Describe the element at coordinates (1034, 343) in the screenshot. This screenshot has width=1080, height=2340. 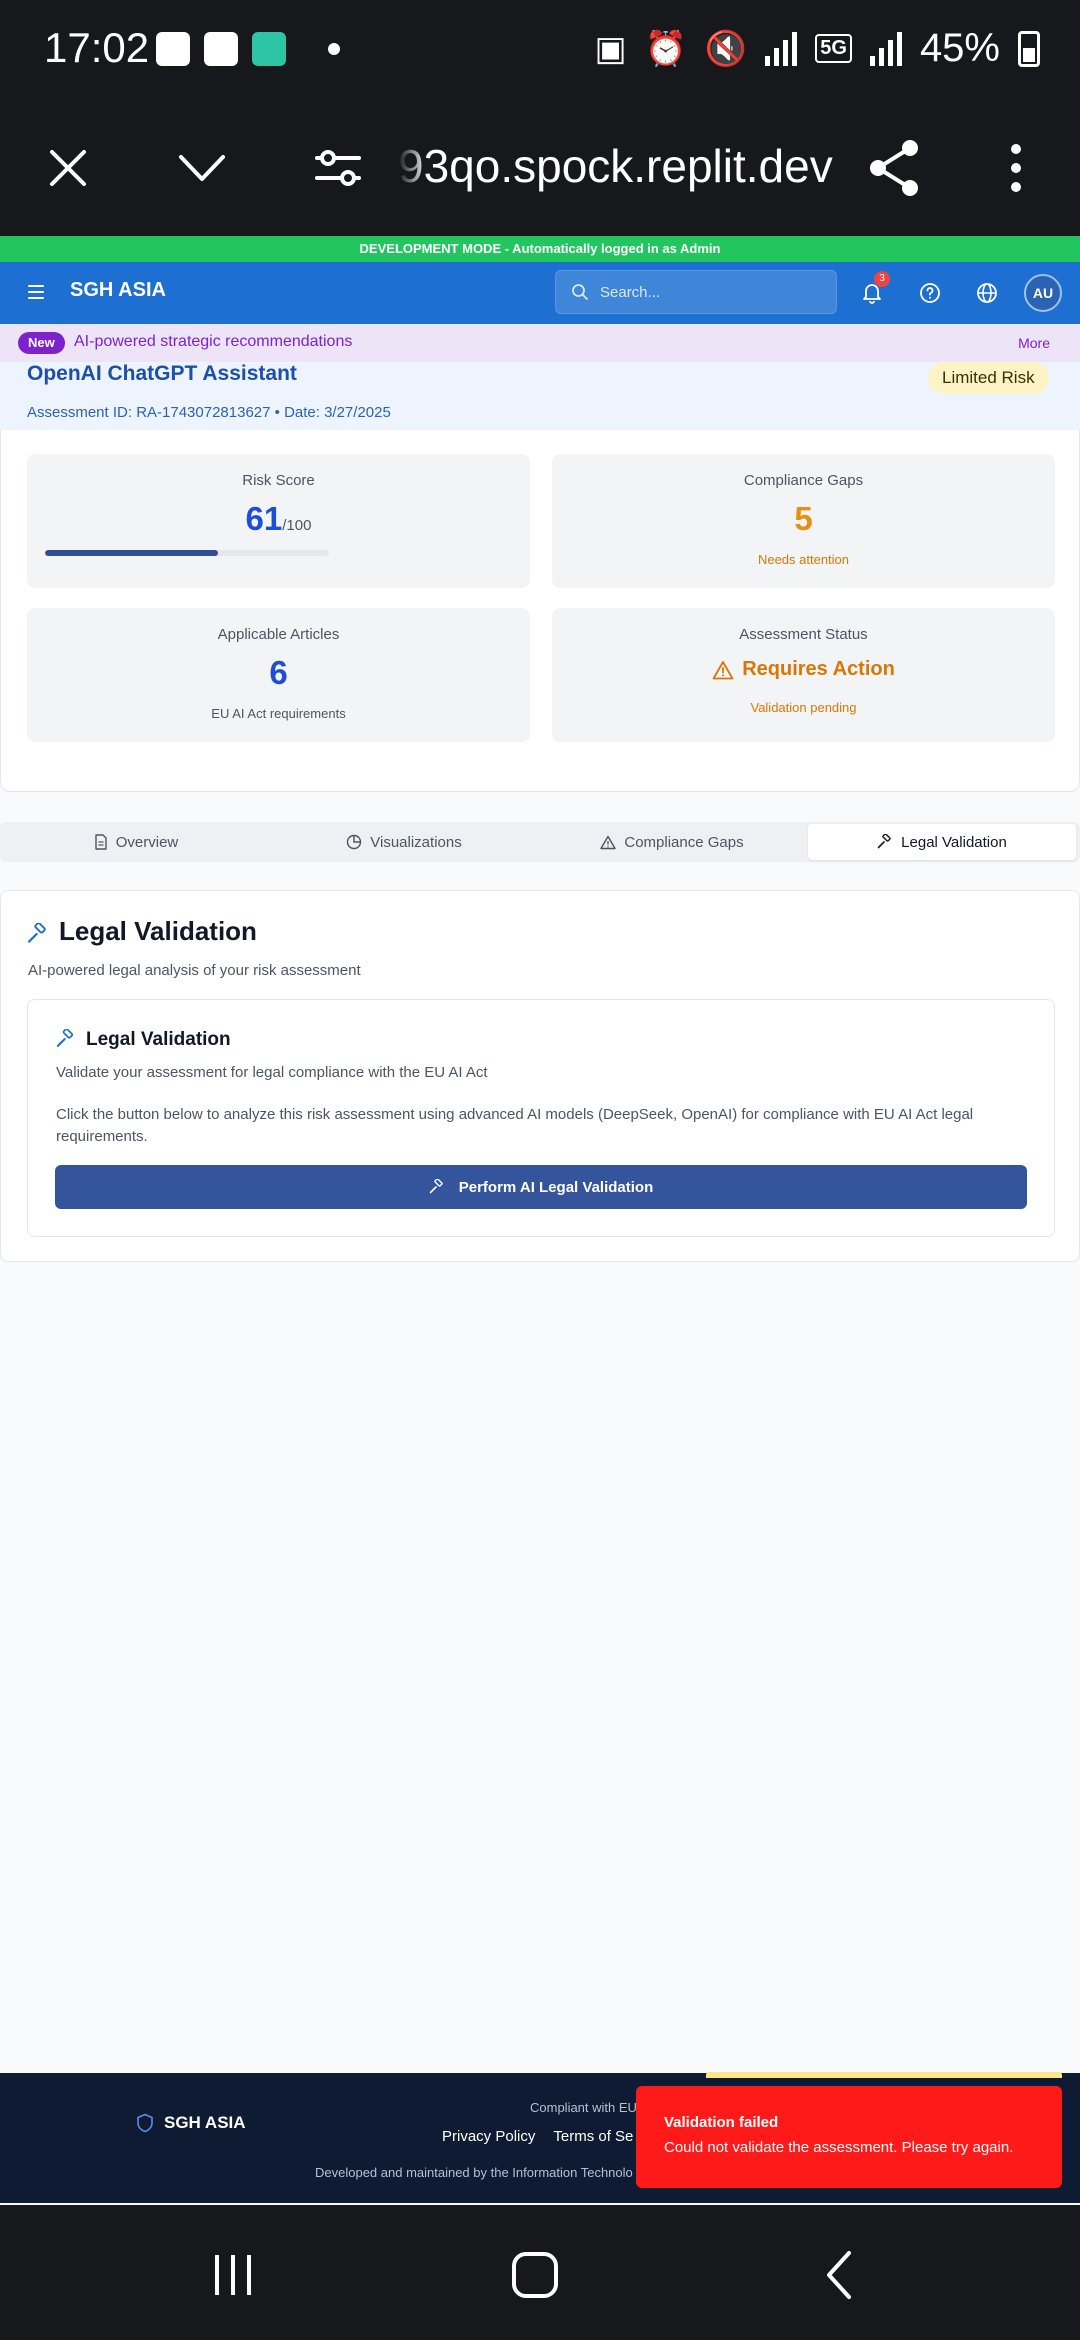
I see `announcement-more-link: More` at that location.